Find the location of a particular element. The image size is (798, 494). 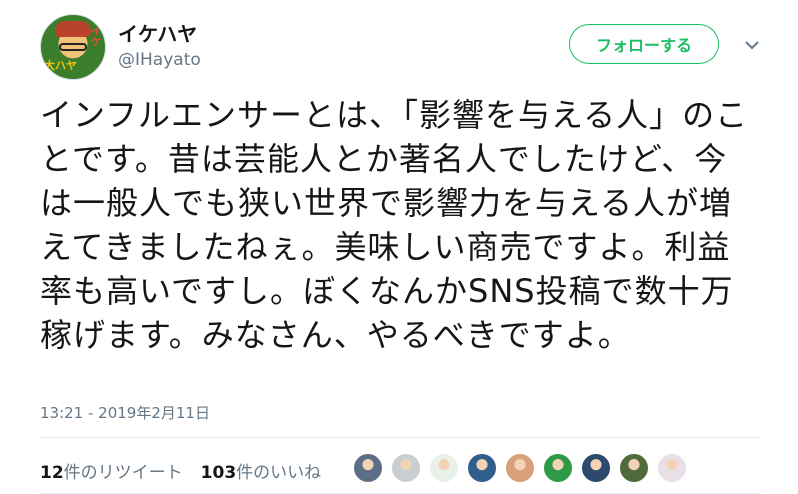

liker-avatars is located at coordinates (523, 469).